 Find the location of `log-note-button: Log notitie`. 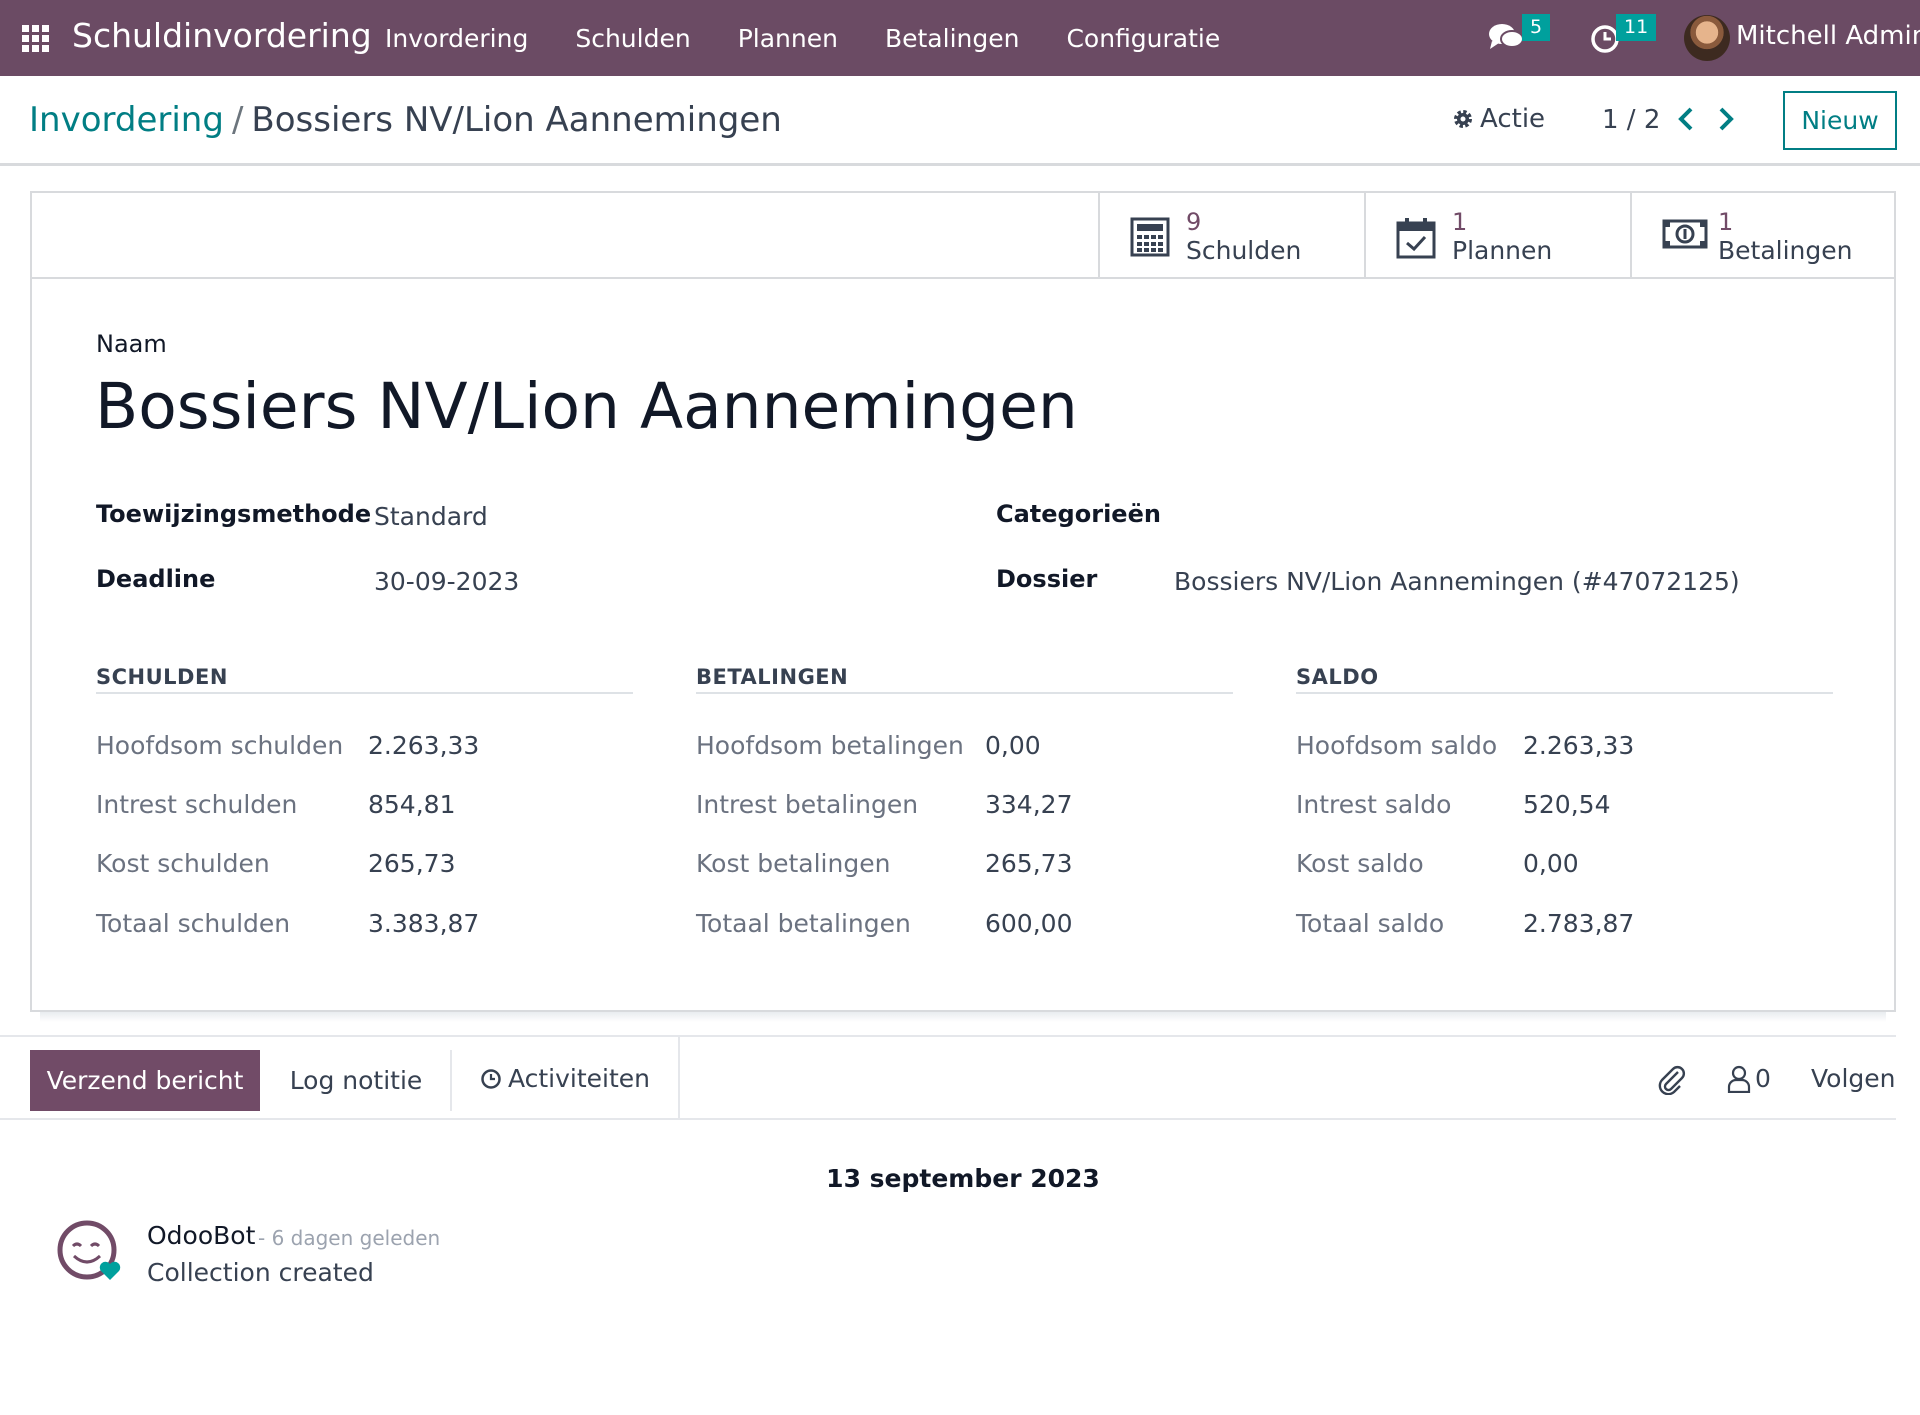

log-note-button: Log notitie is located at coordinates (357, 1080).